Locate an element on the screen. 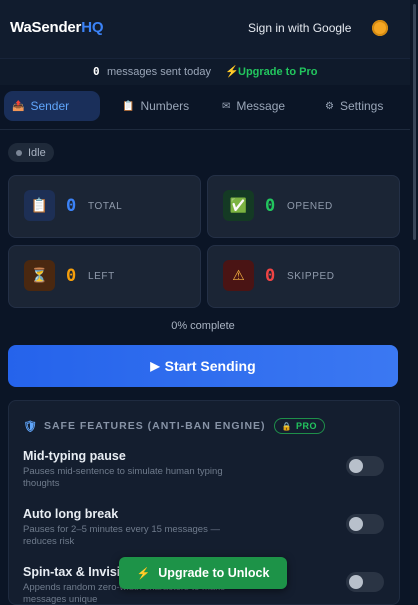 This screenshot has width=418, height=605. stat-skipped-label: SKIPPED is located at coordinates (311, 276).